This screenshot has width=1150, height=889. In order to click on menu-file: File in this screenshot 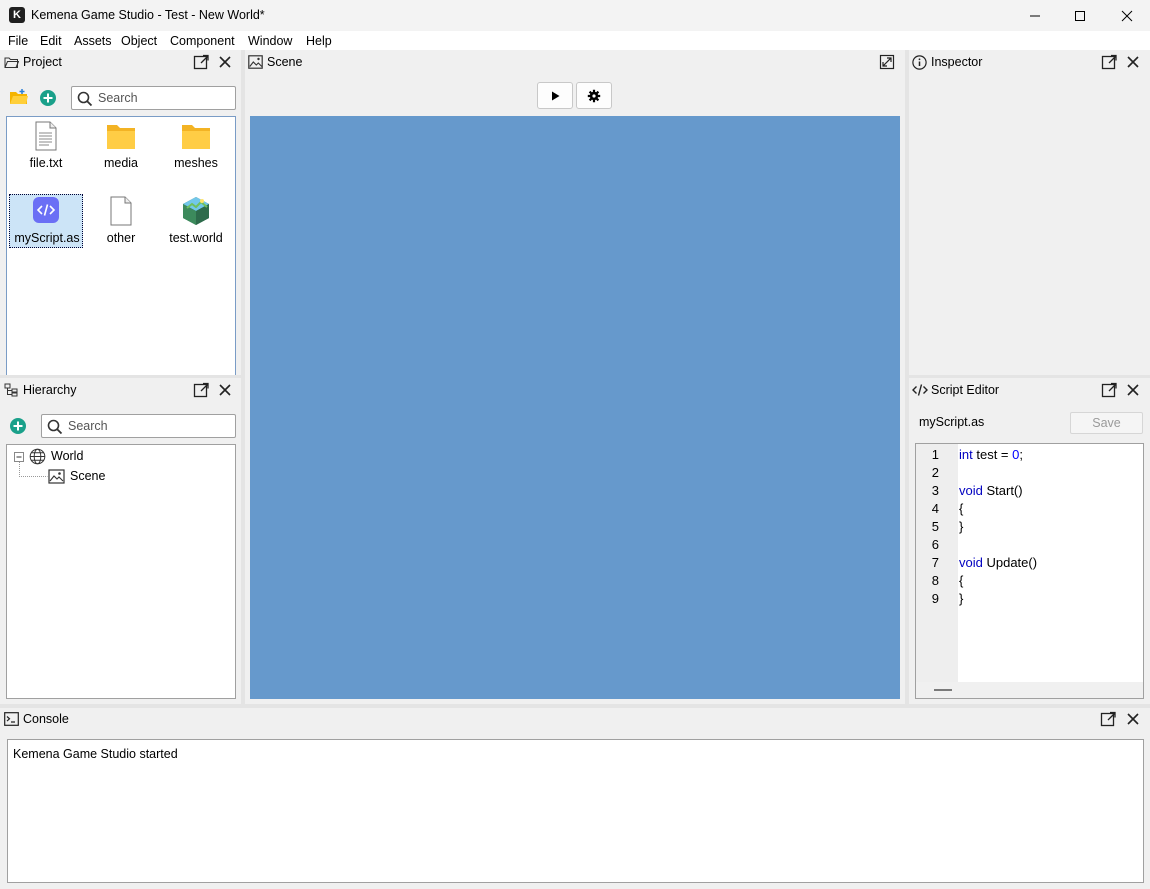, I will do `click(18, 41)`.